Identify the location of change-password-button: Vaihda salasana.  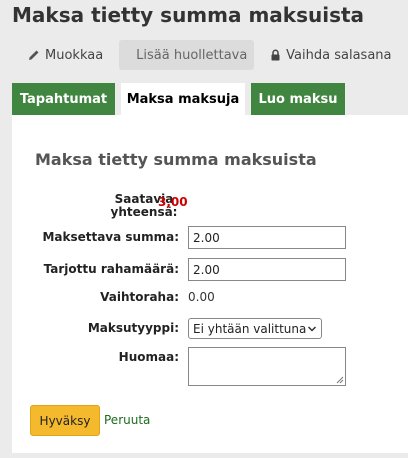
(330, 55).